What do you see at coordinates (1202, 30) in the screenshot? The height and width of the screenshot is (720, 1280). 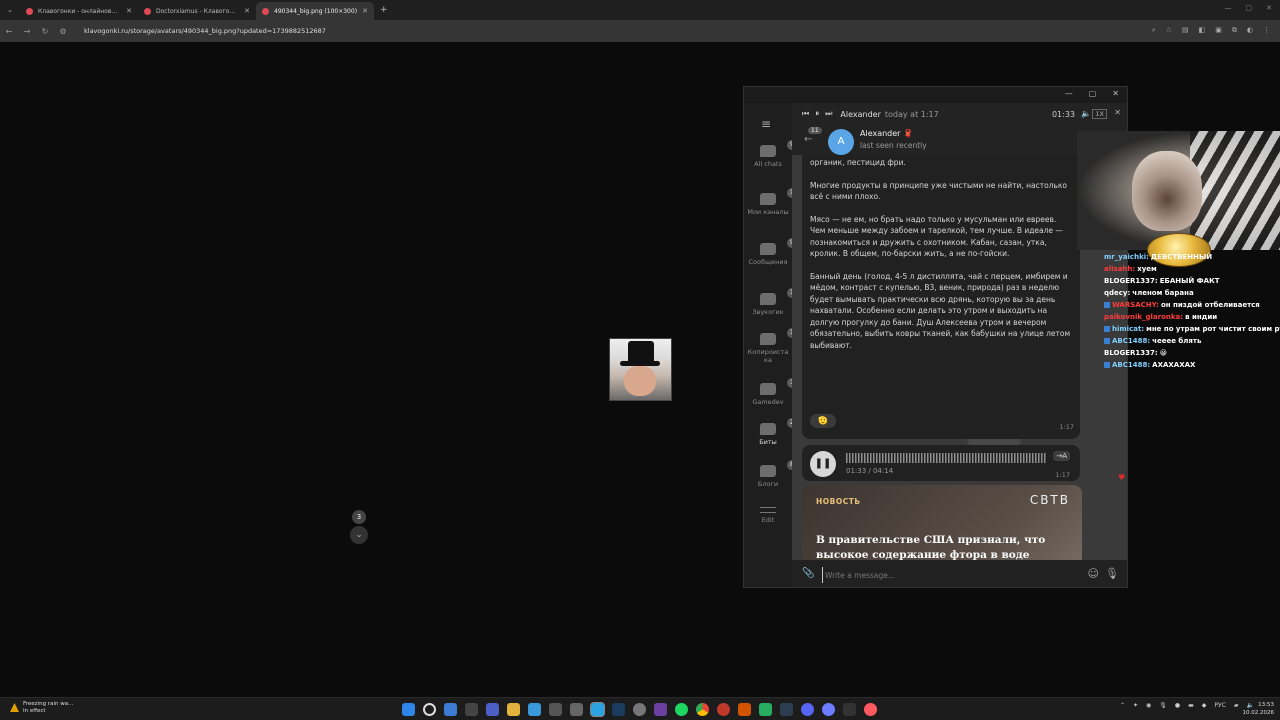 I see `extension-icon: ◧` at bounding box center [1202, 30].